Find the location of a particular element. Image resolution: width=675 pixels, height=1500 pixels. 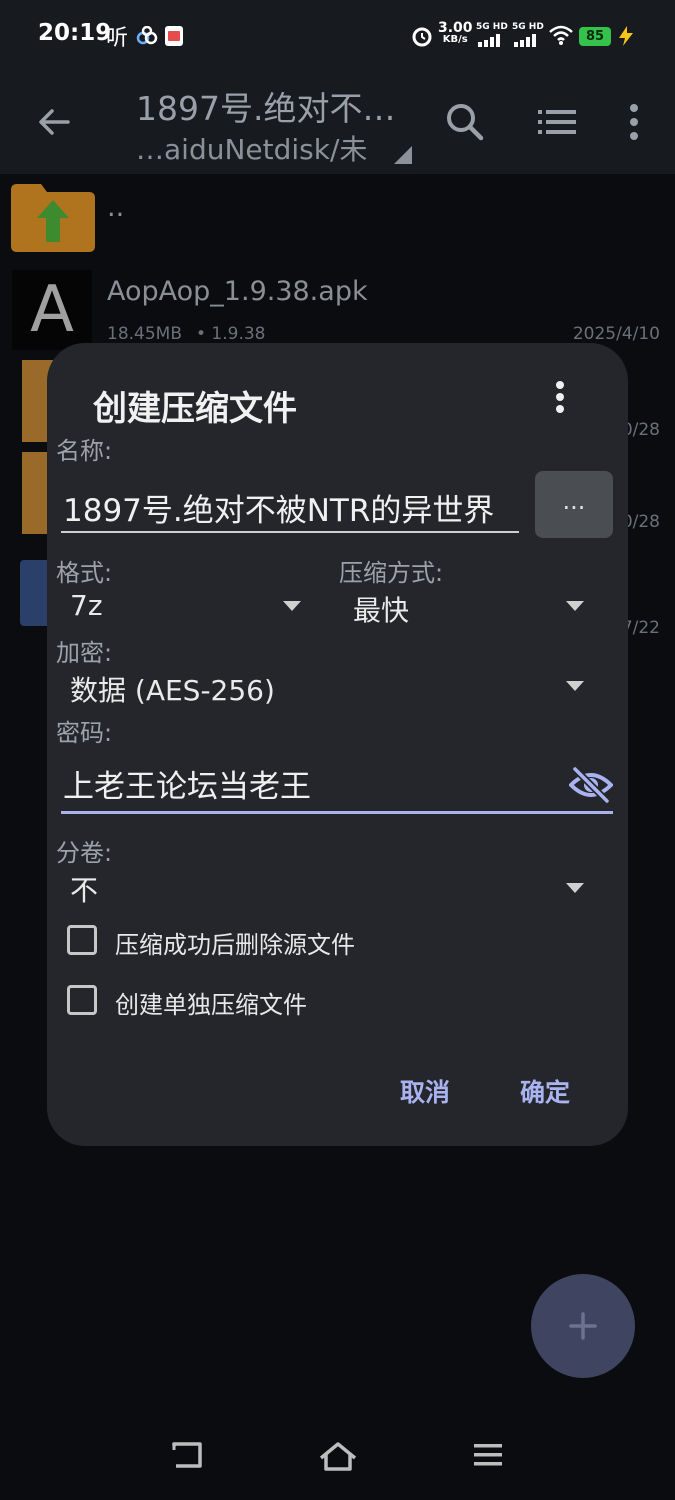

back-nav-icon is located at coordinates (188, 1456).